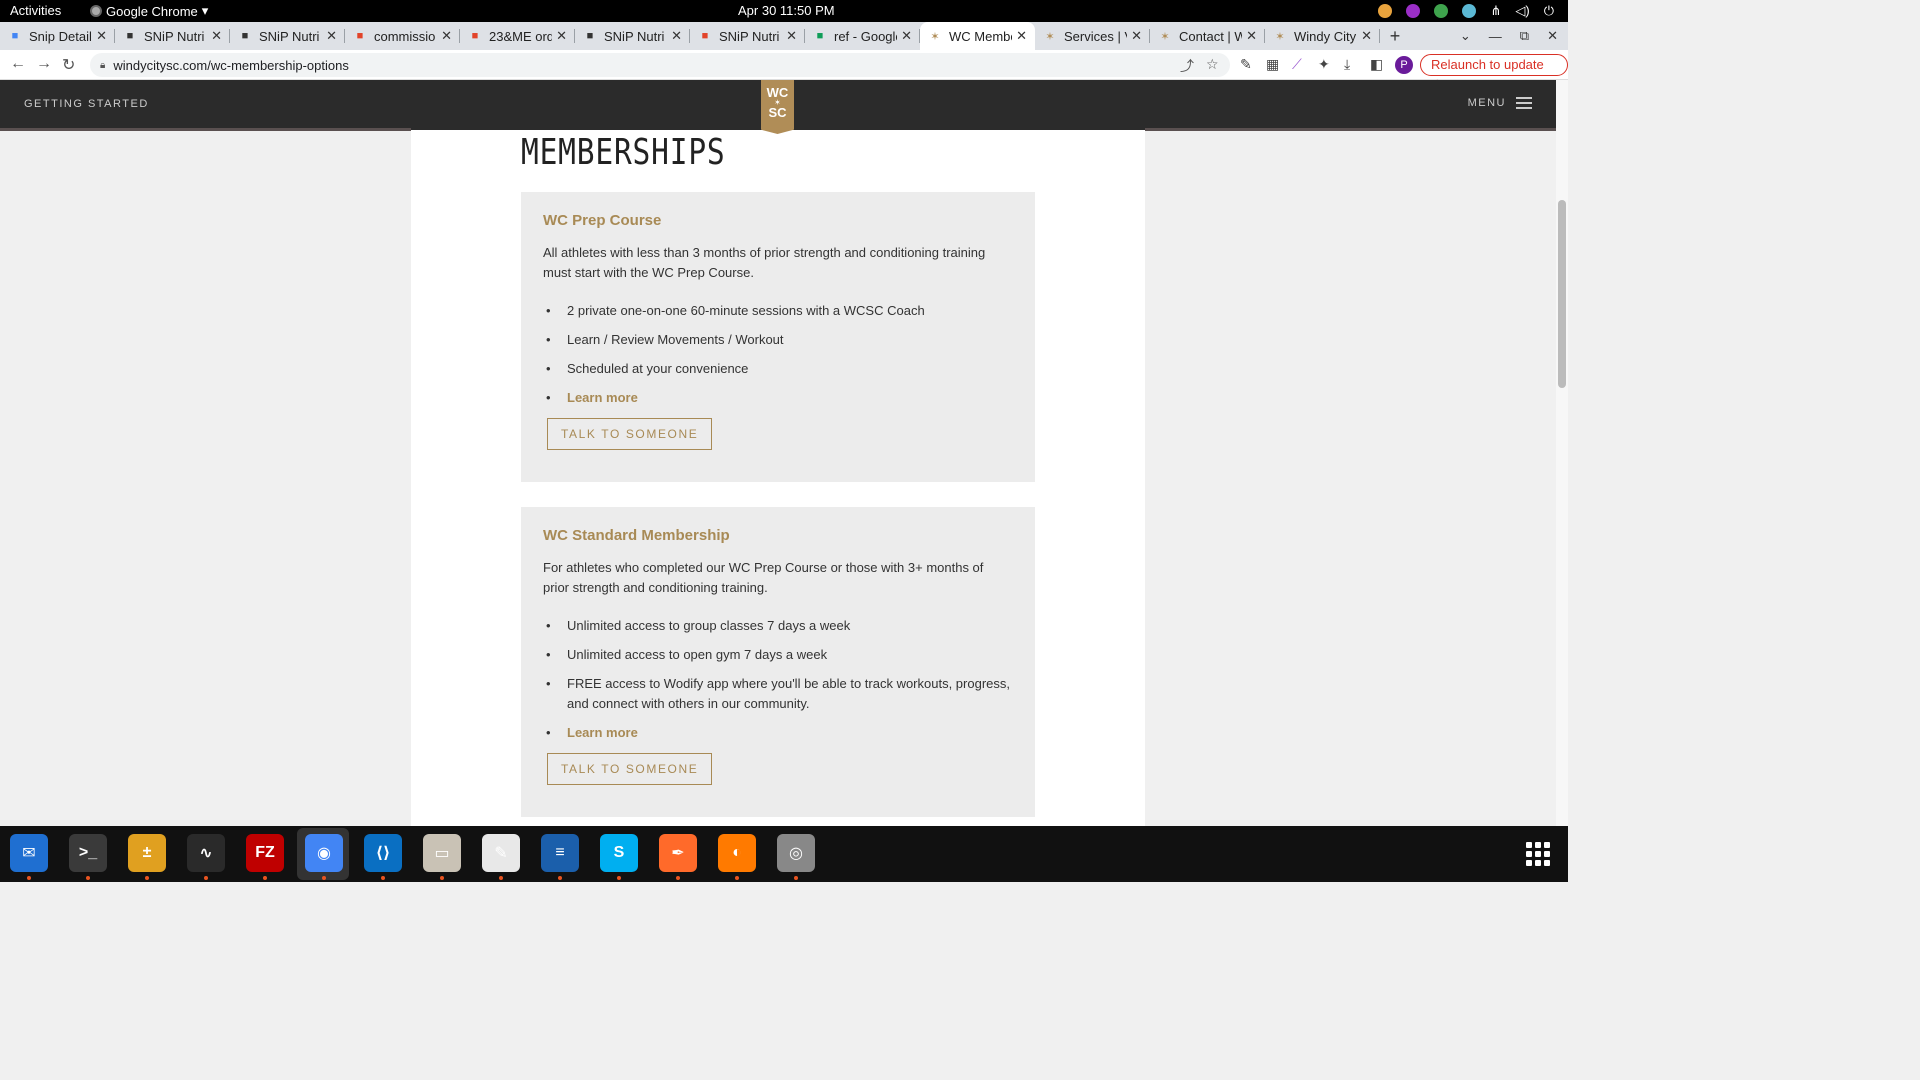 Image resolution: width=1920 pixels, height=1080 pixels. What do you see at coordinates (501, 853) in the screenshot?
I see `text-editor-icon: ✎` at bounding box center [501, 853].